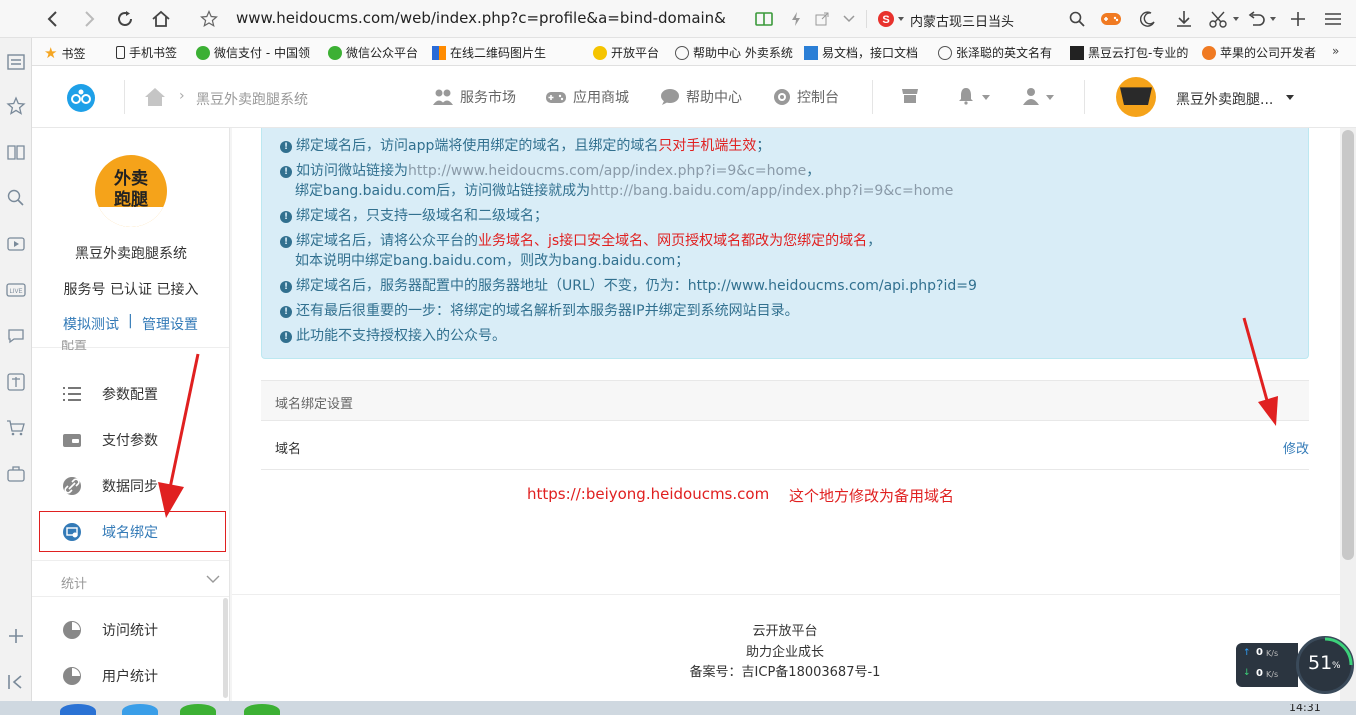 This screenshot has height=715, width=1356. I want to click on menu-icon, so click(1333, 19).